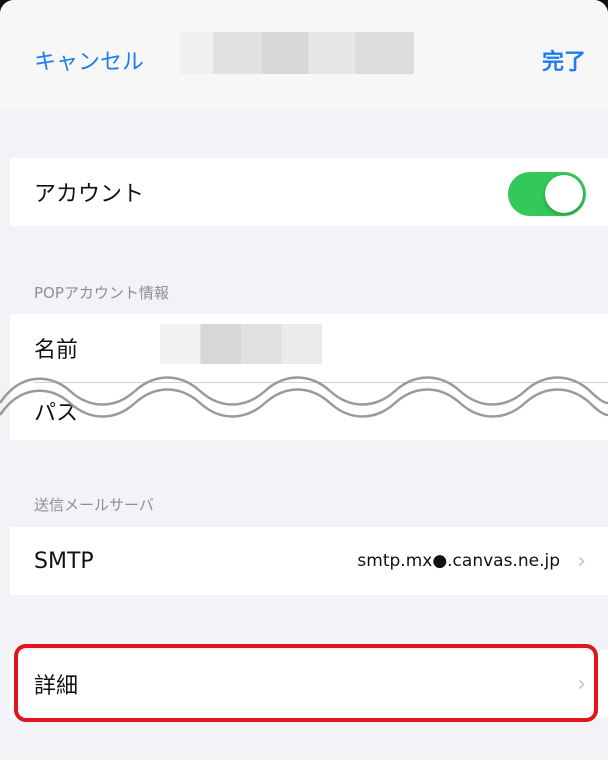 The height and width of the screenshot is (760, 608). Describe the element at coordinates (304, 397) in the screenshot. I see `wavy-cut-divider` at that location.